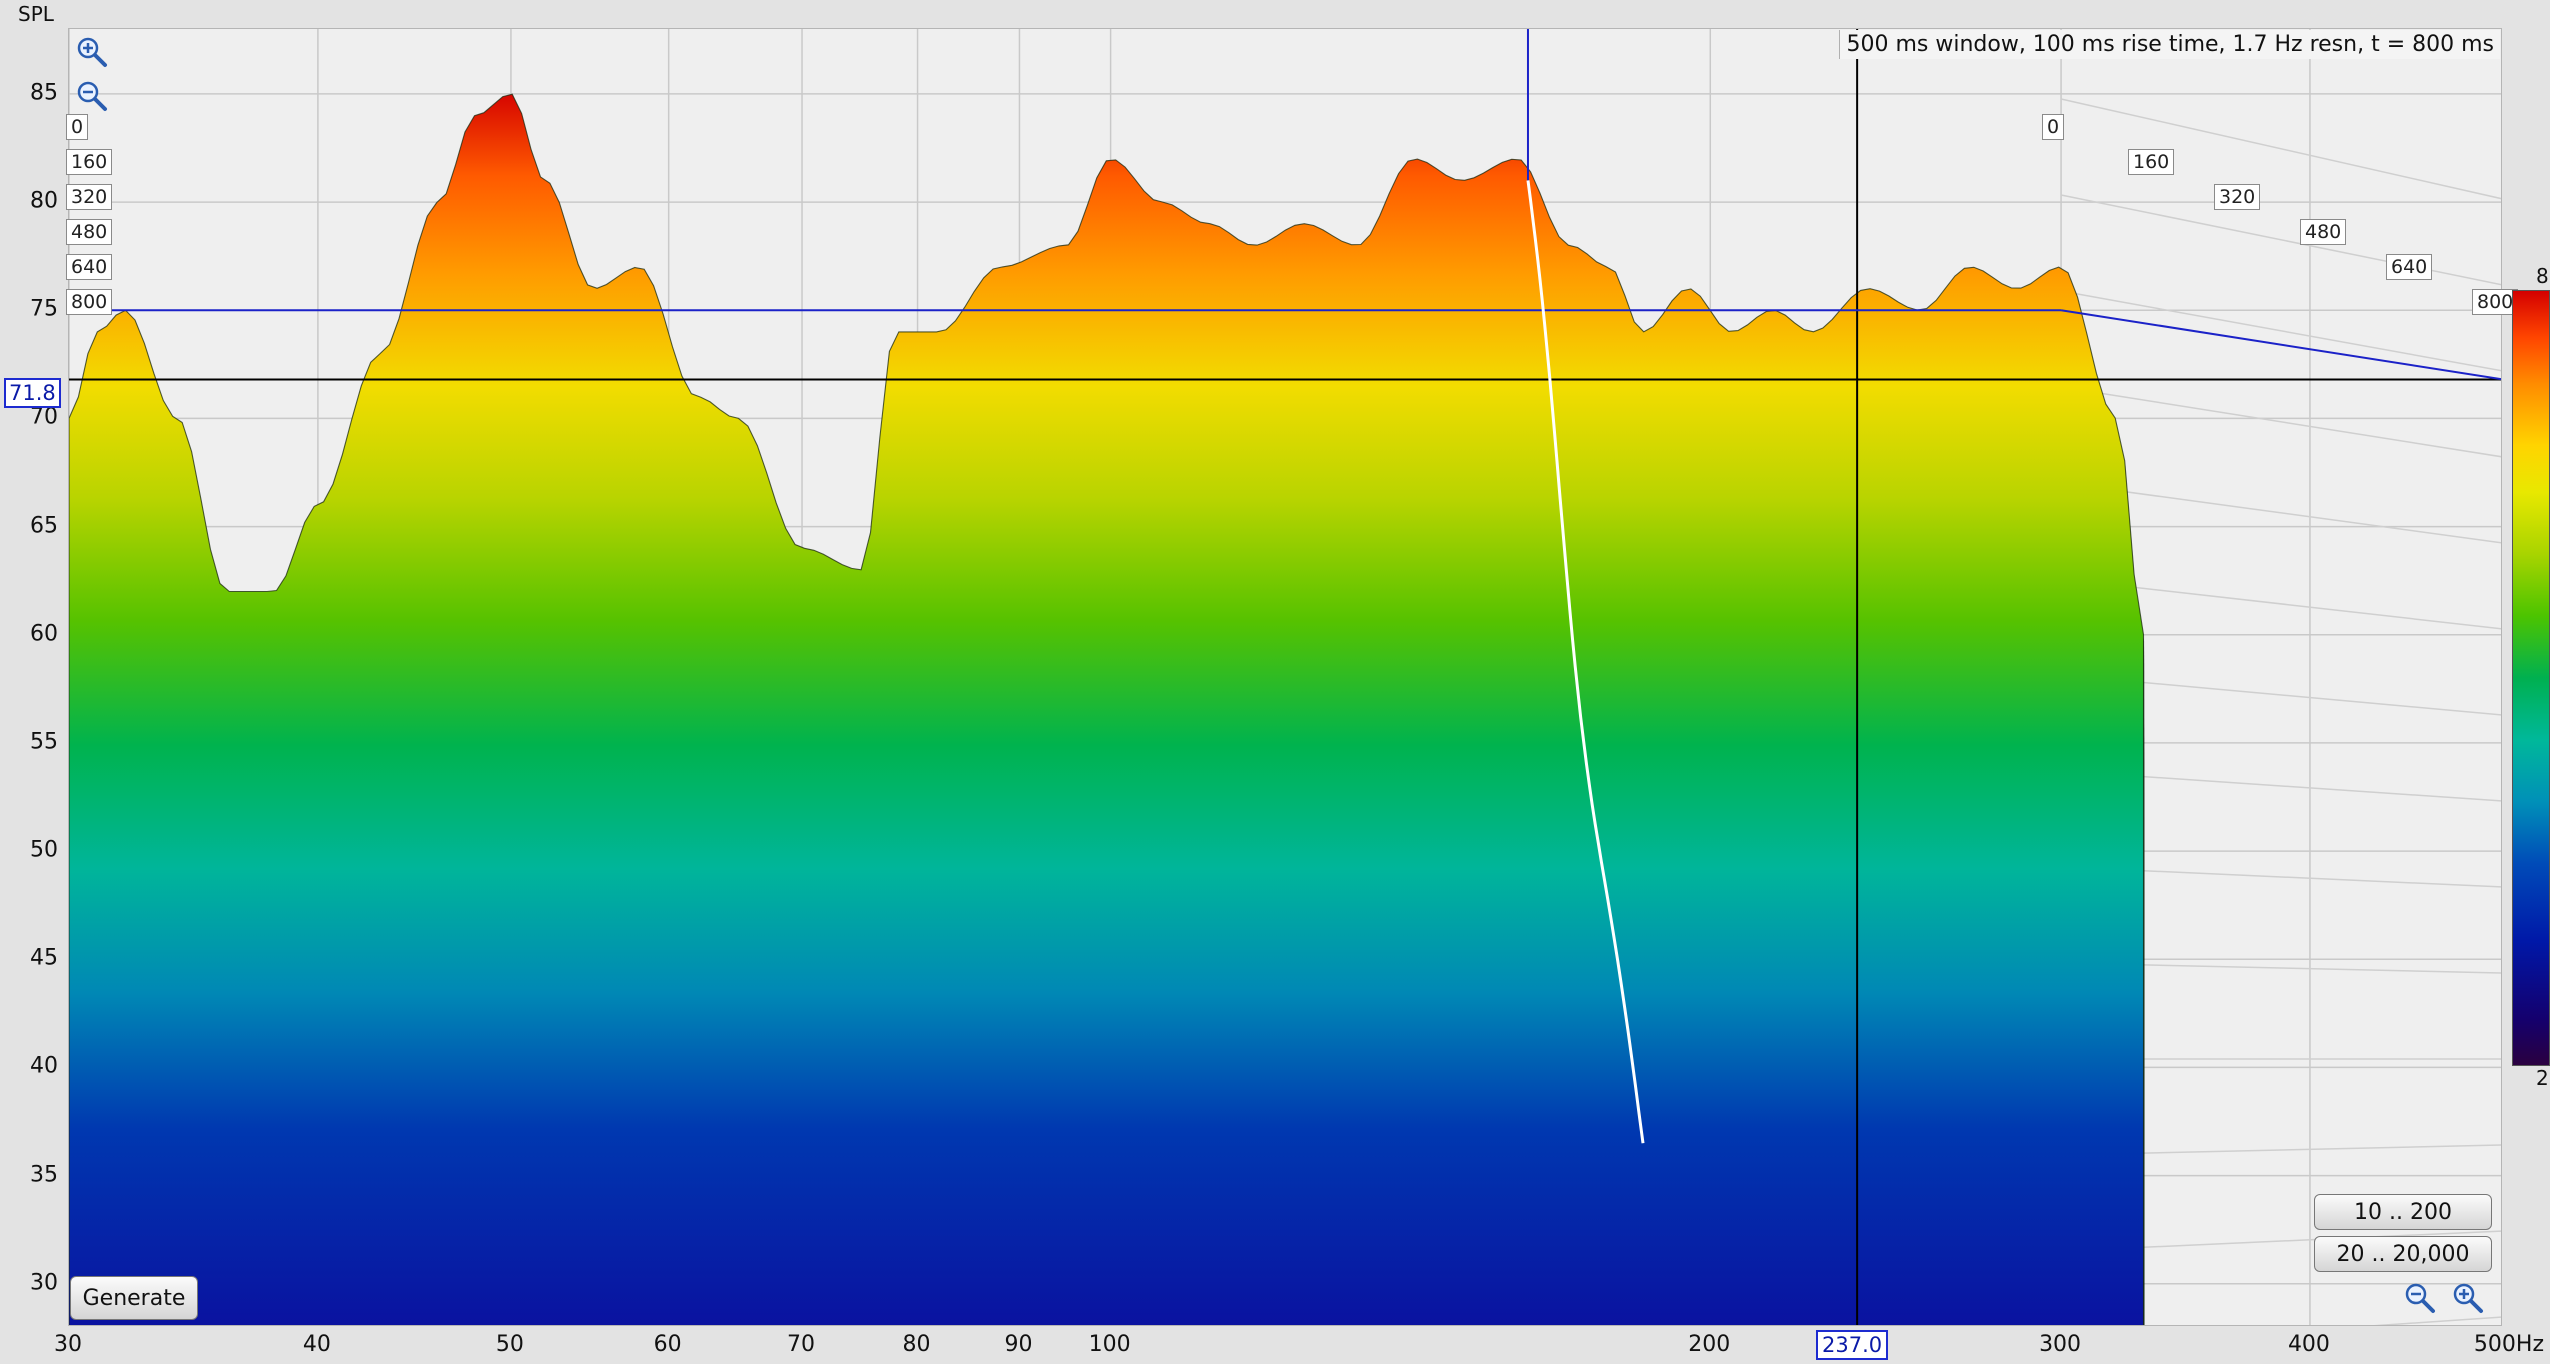 The width and height of the screenshot is (2550, 1364). I want to click on y-tick-55: 55, so click(44, 742).